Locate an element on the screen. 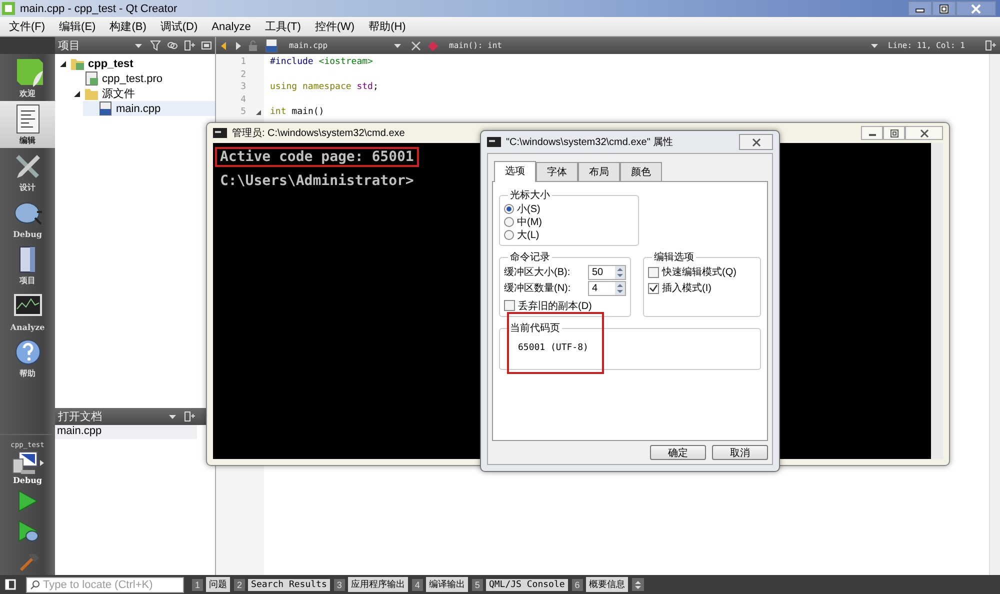  up-down-icon is located at coordinates (638, 585).